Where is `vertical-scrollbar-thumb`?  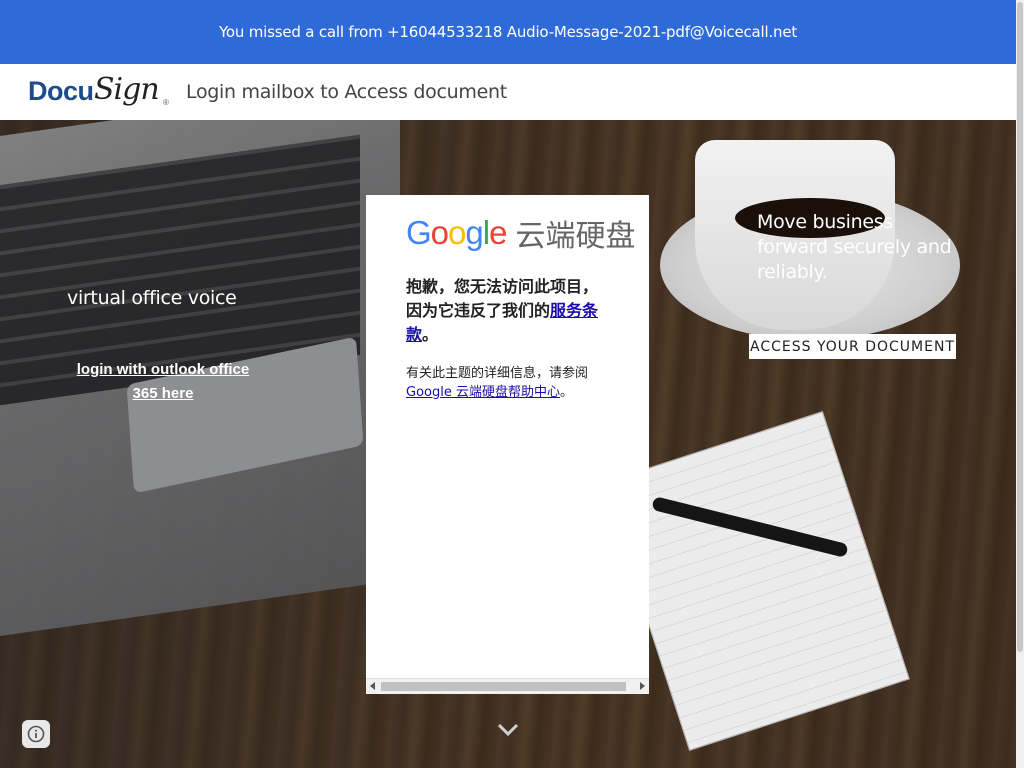 vertical-scrollbar-thumb is located at coordinates (1020, 327).